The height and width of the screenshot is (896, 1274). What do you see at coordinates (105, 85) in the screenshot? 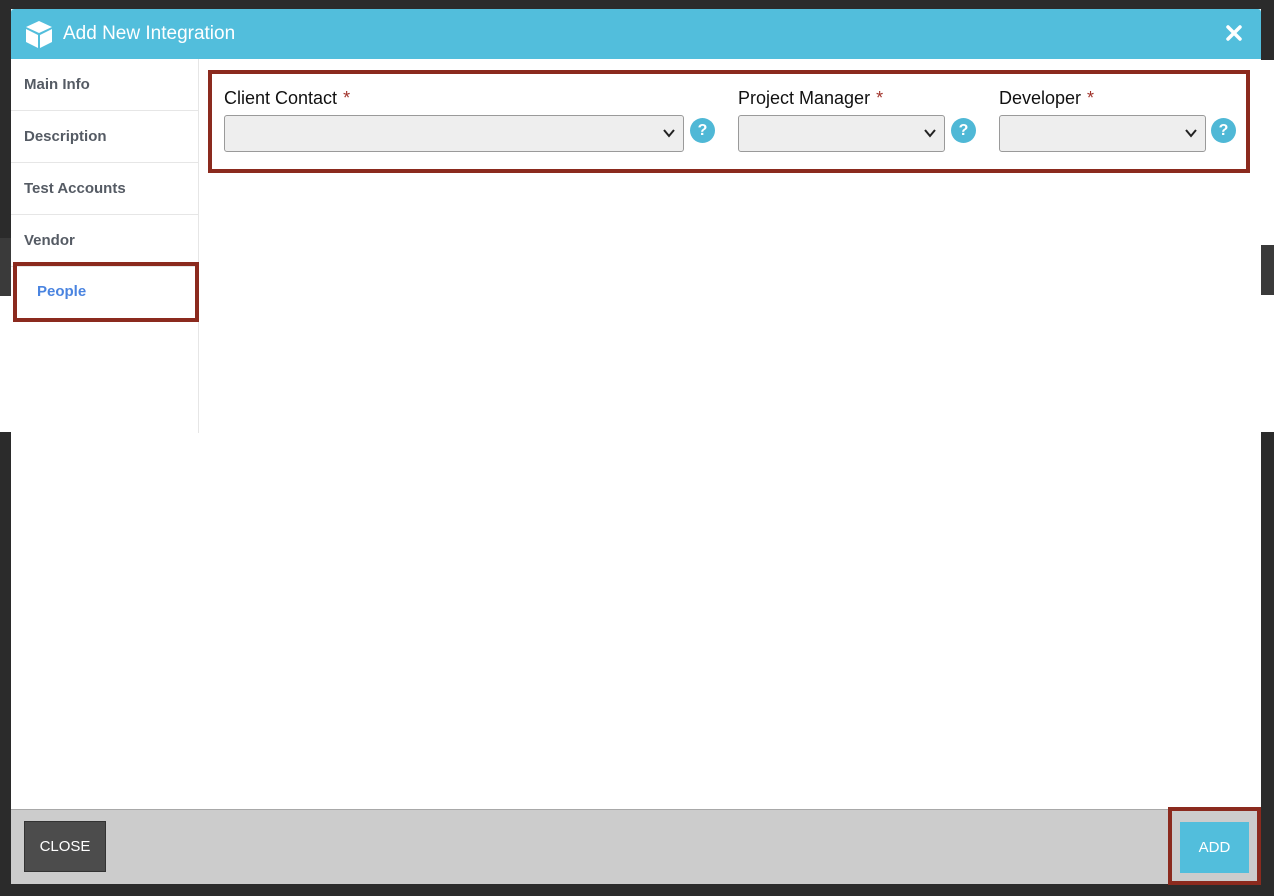
I see `sidebar-item-main-info: Main Info` at bounding box center [105, 85].